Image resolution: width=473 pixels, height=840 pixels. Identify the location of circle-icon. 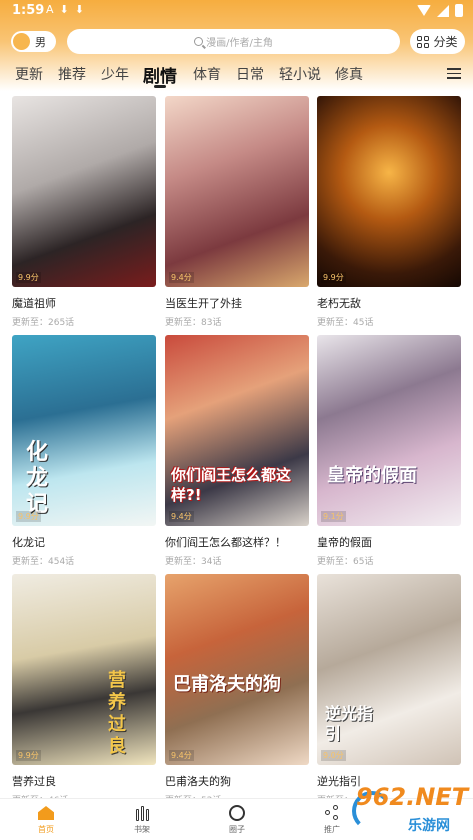
(237, 813).